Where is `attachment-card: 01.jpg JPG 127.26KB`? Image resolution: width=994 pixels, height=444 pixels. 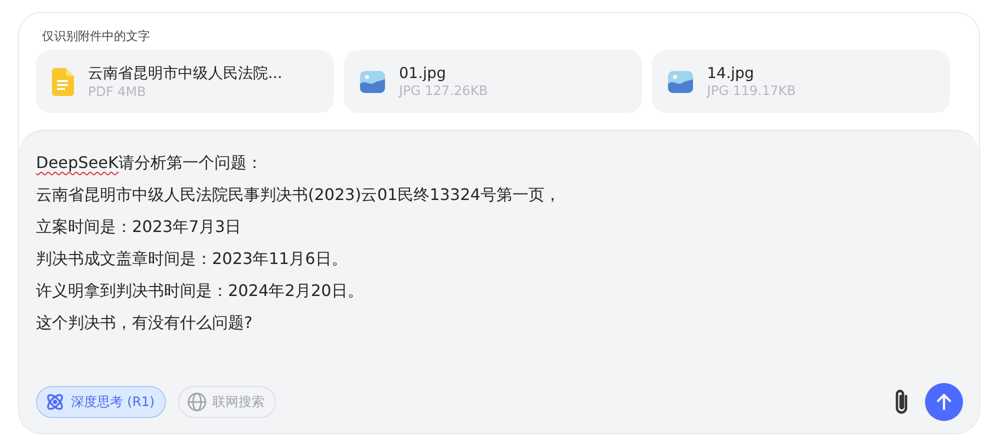
attachment-card: 01.jpg JPG 127.26KB is located at coordinates (493, 81).